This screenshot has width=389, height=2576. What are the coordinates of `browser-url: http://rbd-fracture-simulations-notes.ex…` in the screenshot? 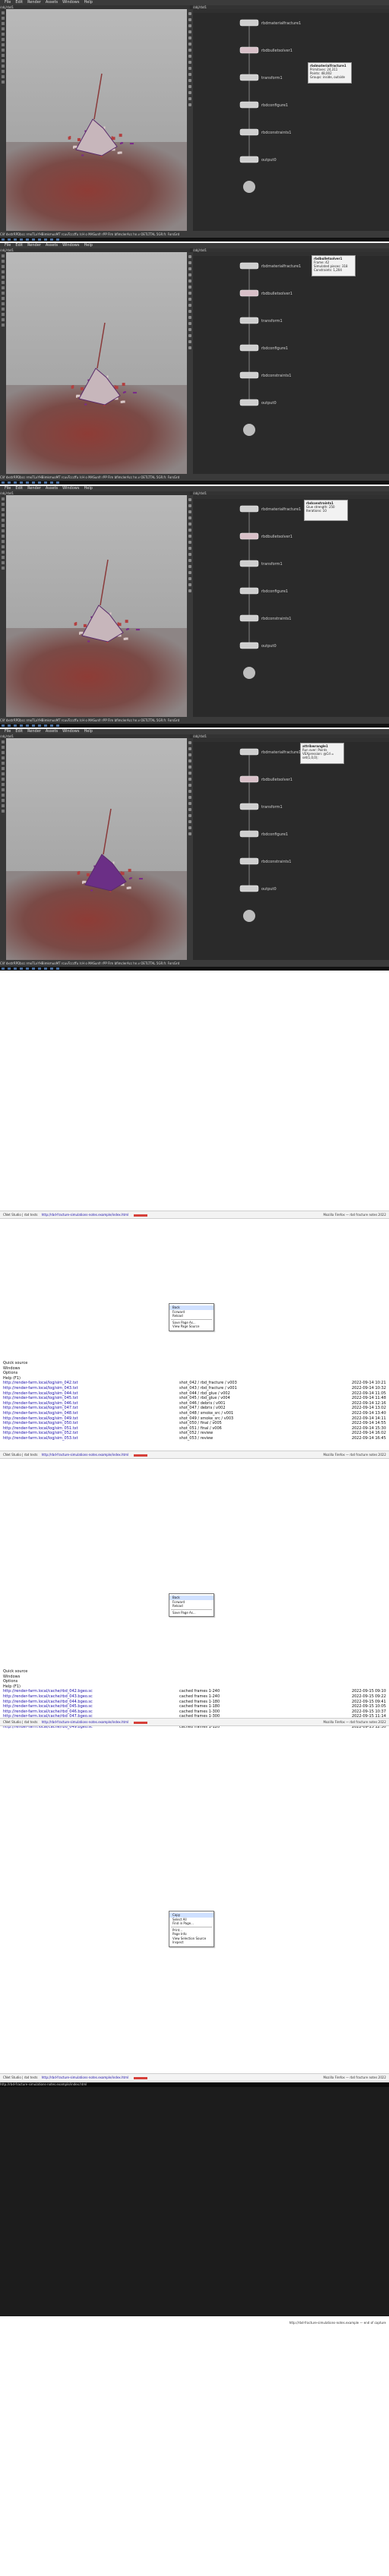 It's located at (85, 1215).